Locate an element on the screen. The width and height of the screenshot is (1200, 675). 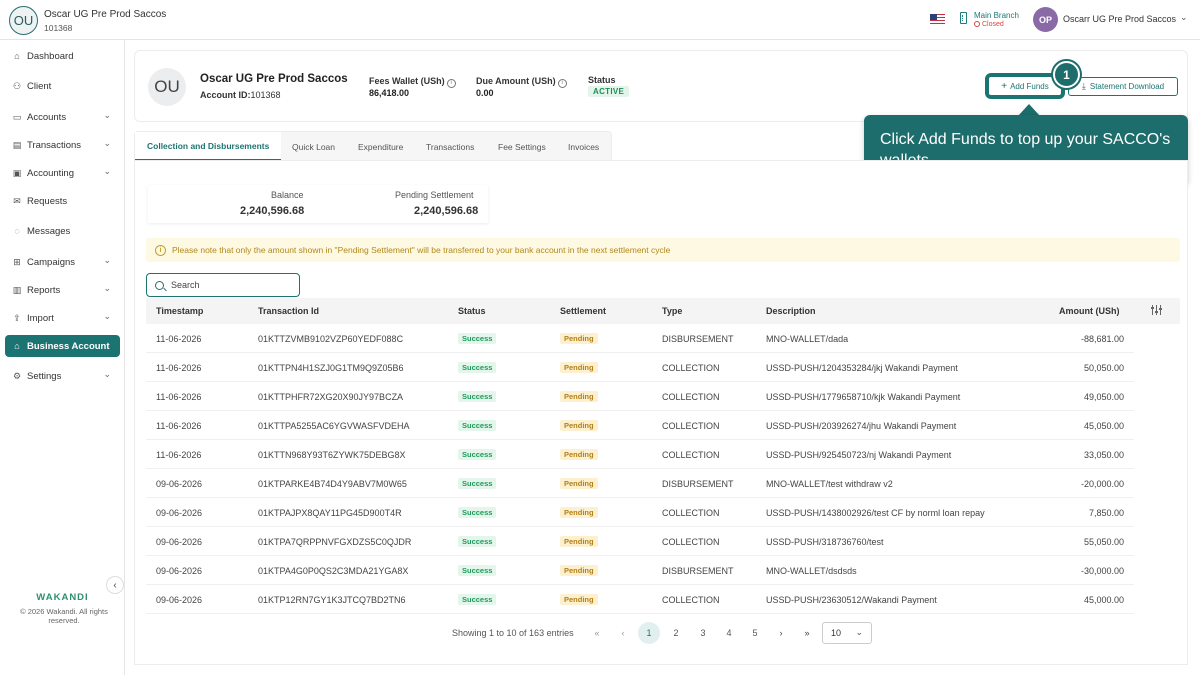
tab-collection-and-disbursements: Collection and Disbursements is located at coordinates (208, 146).